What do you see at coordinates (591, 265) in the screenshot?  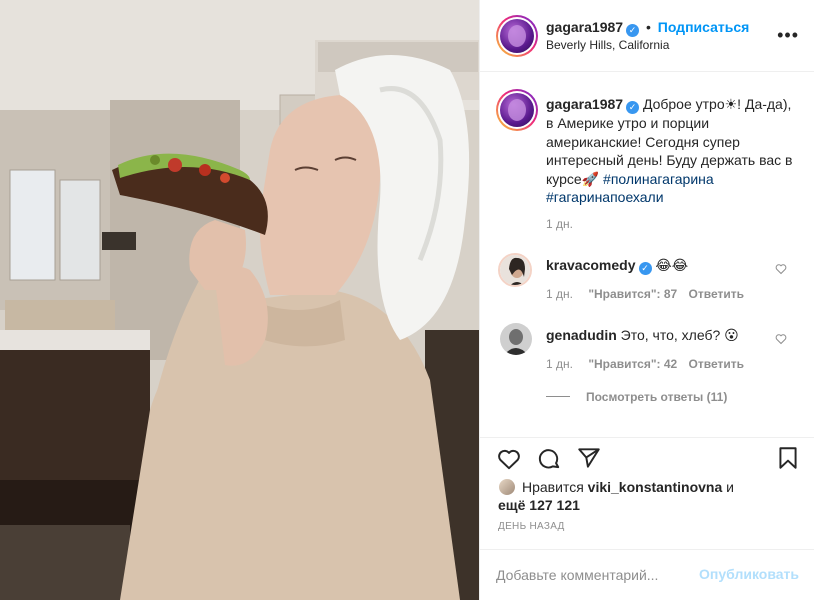 I see `comment-username: kravacomedy` at bounding box center [591, 265].